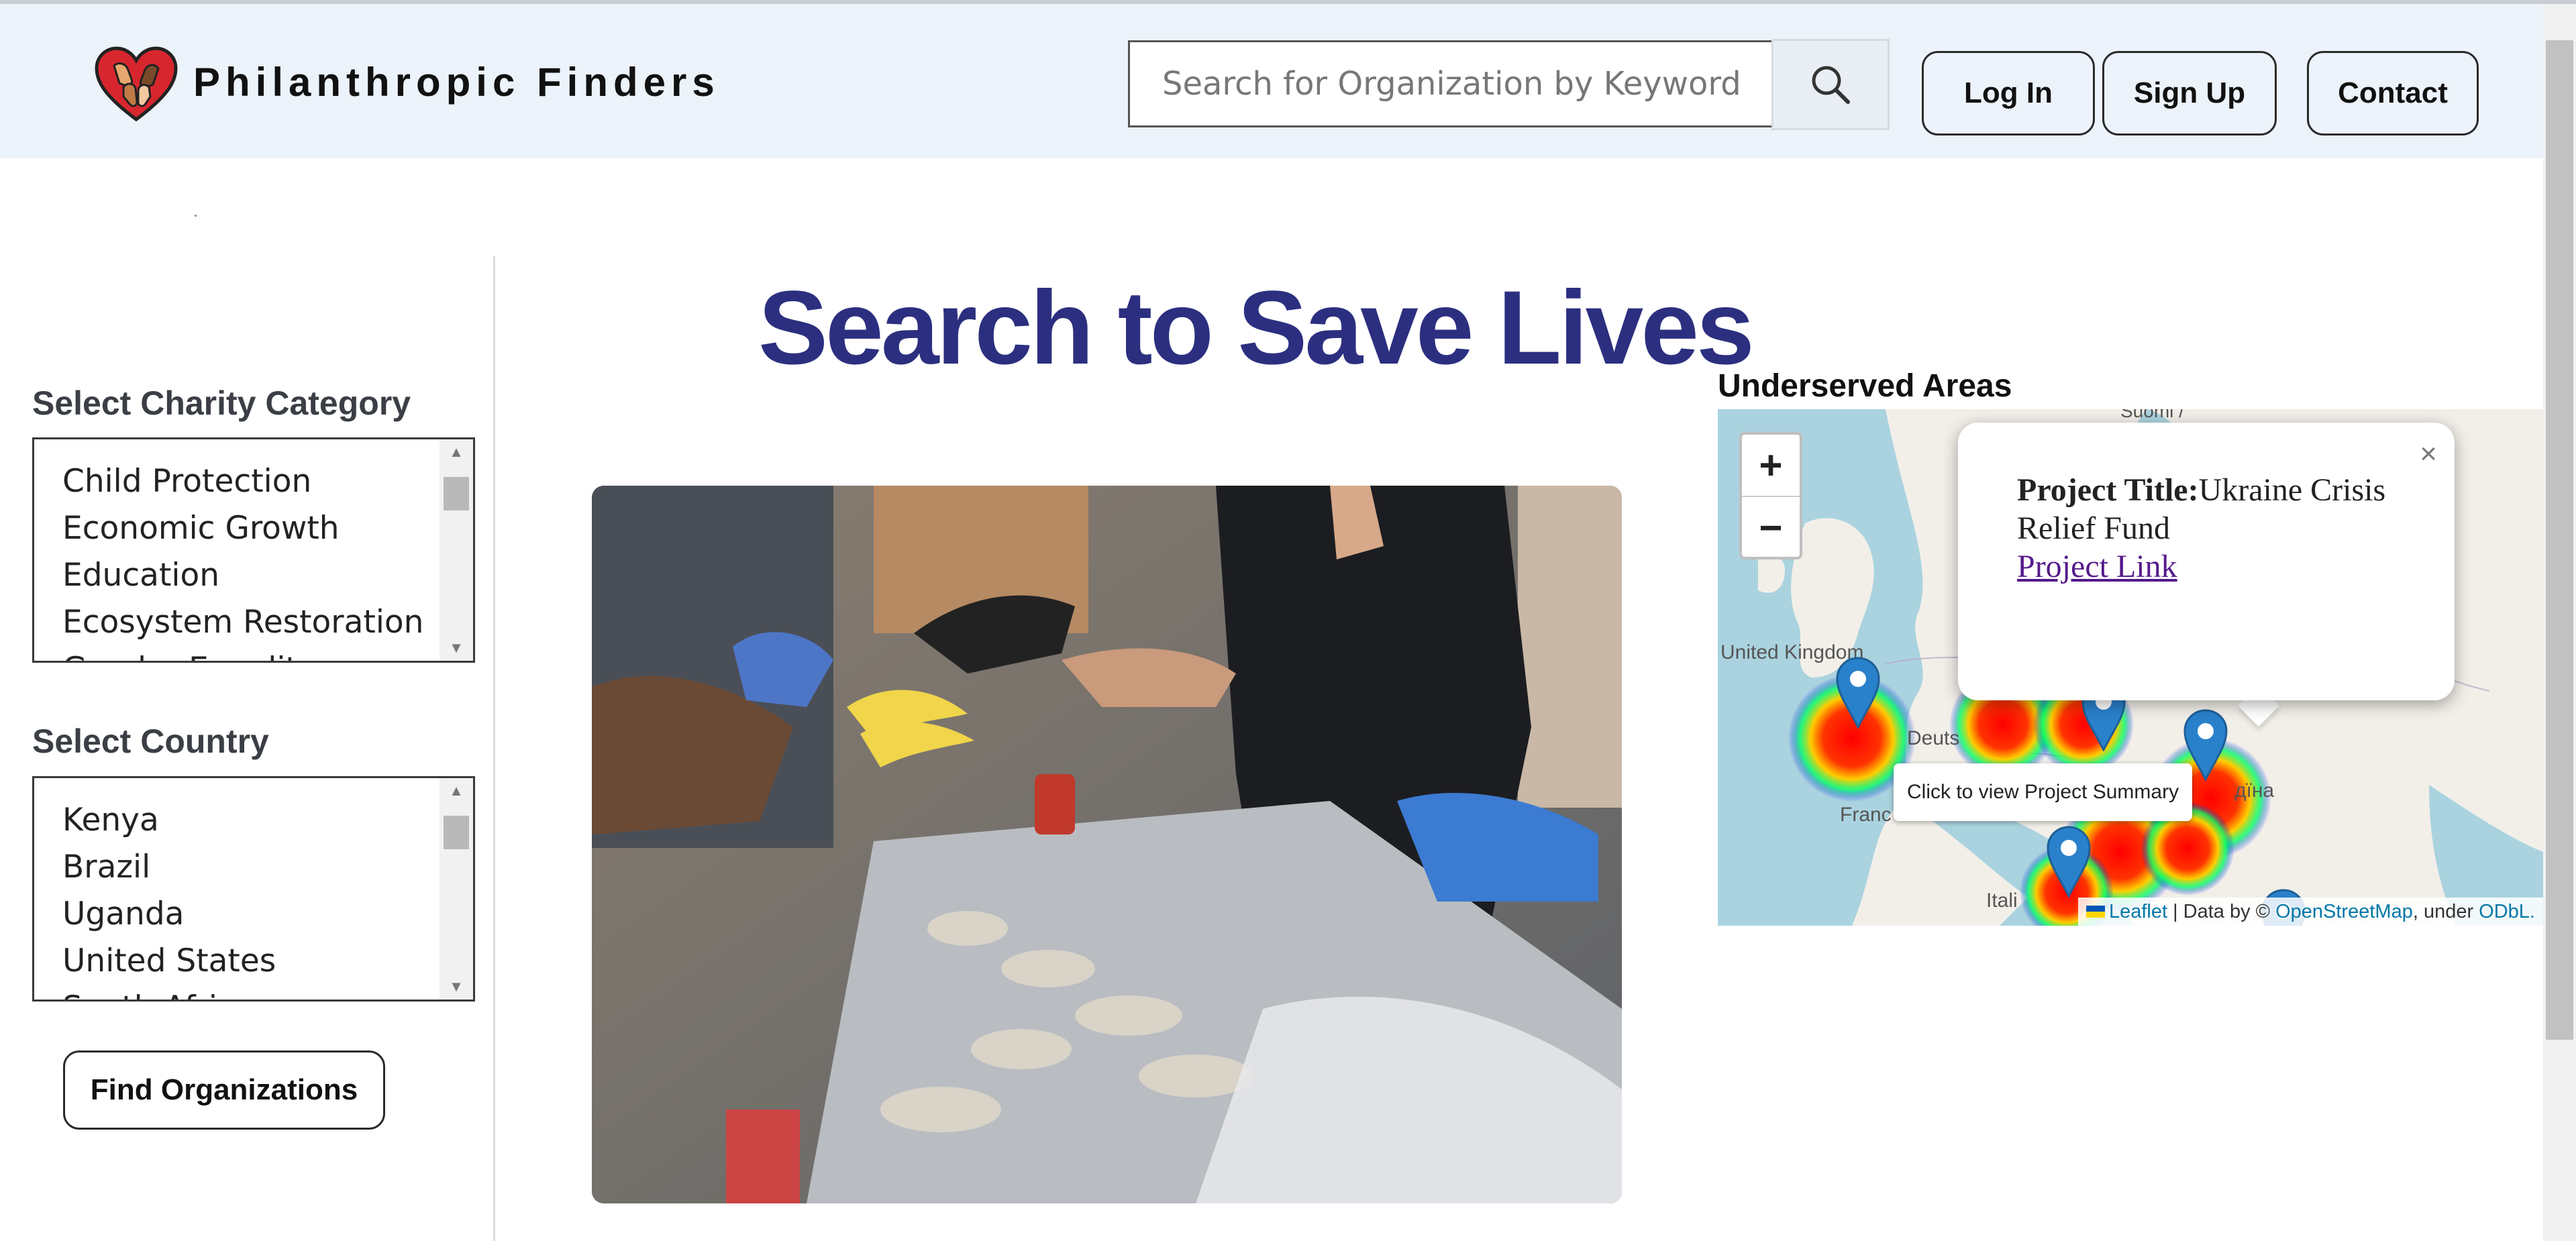 This screenshot has width=2576, height=1241. Describe the element at coordinates (2254, 790) in the screenshot. I see `map-place-label: дїна` at that location.